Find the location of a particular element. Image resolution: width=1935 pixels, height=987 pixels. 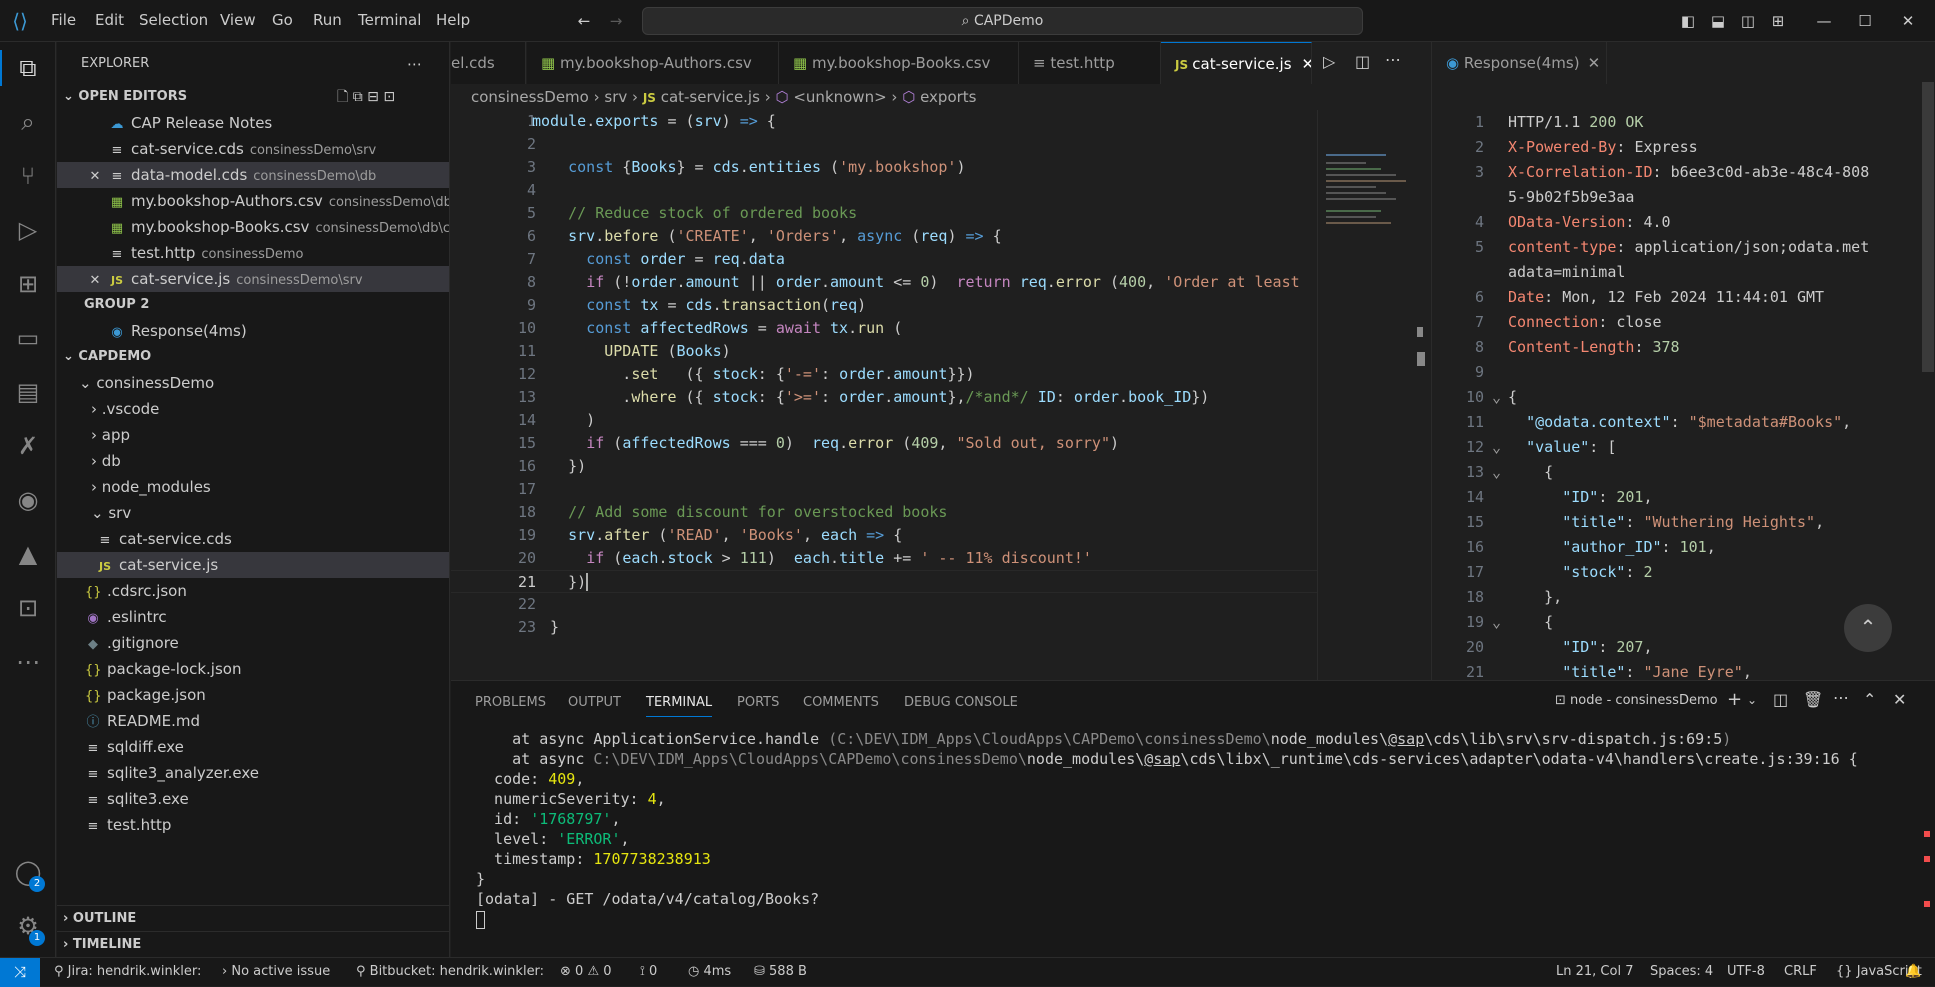

terminal-icon: ⊡ is located at coordinates (28, 608).